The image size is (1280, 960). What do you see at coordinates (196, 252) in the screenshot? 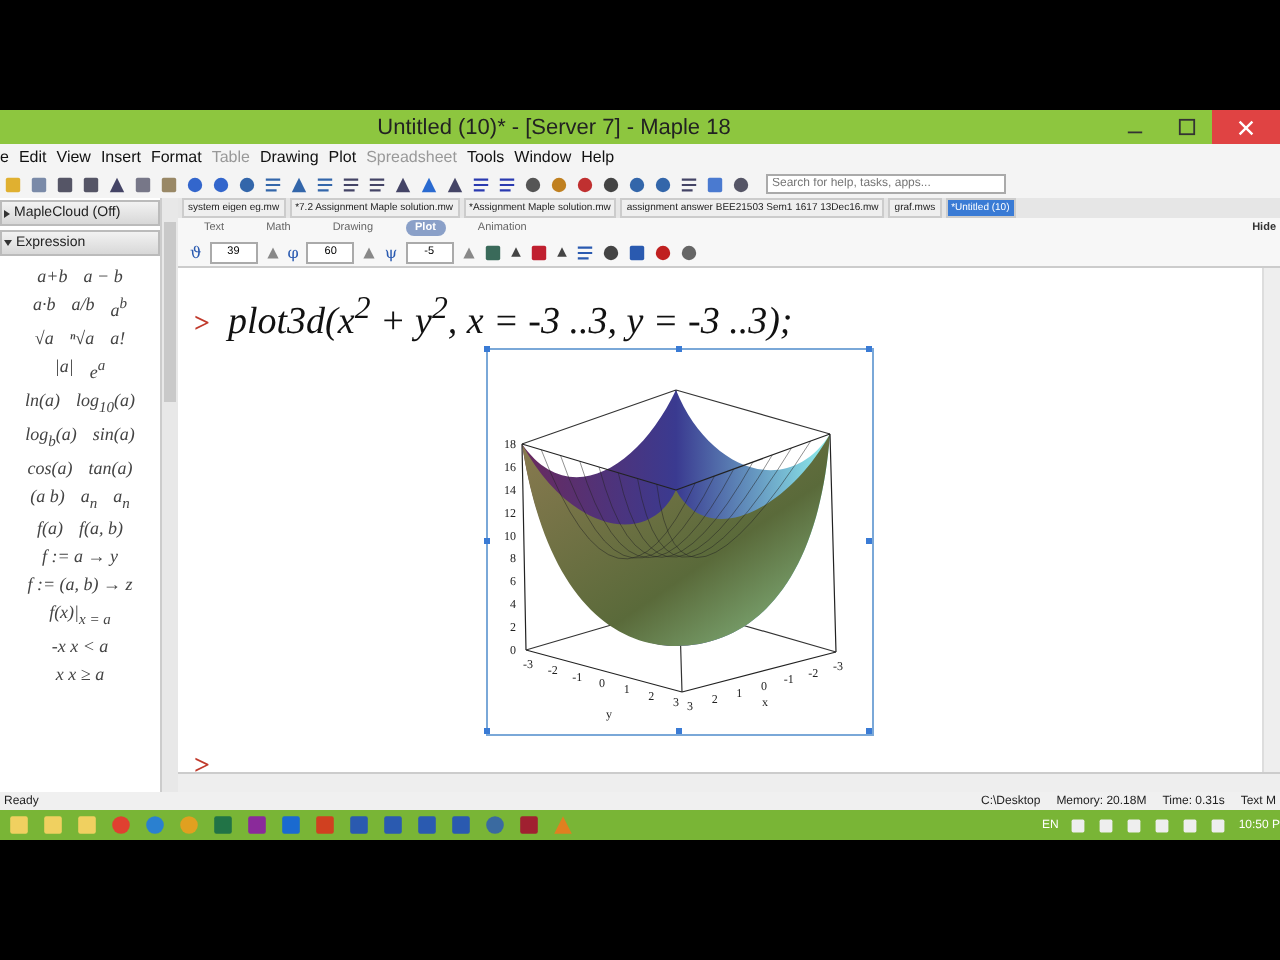
I see `angle-symbol: ϑ` at bounding box center [196, 252].